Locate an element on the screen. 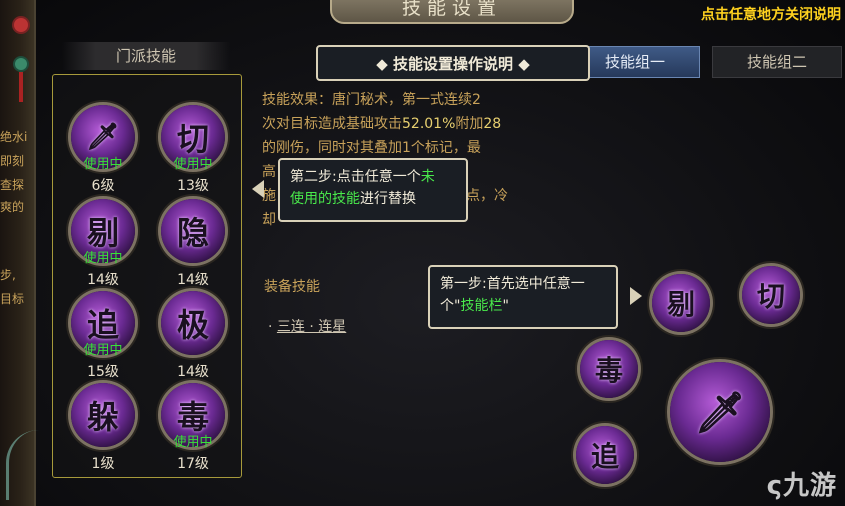  bg-text-fragment: 爽的 is located at coordinates (12, 207).